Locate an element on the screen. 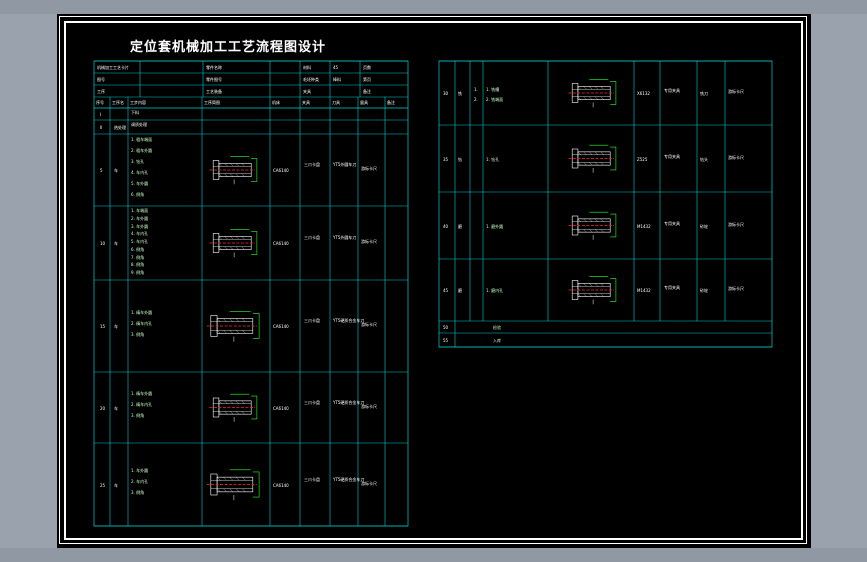  row-number: 40 is located at coordinates (446, 226).